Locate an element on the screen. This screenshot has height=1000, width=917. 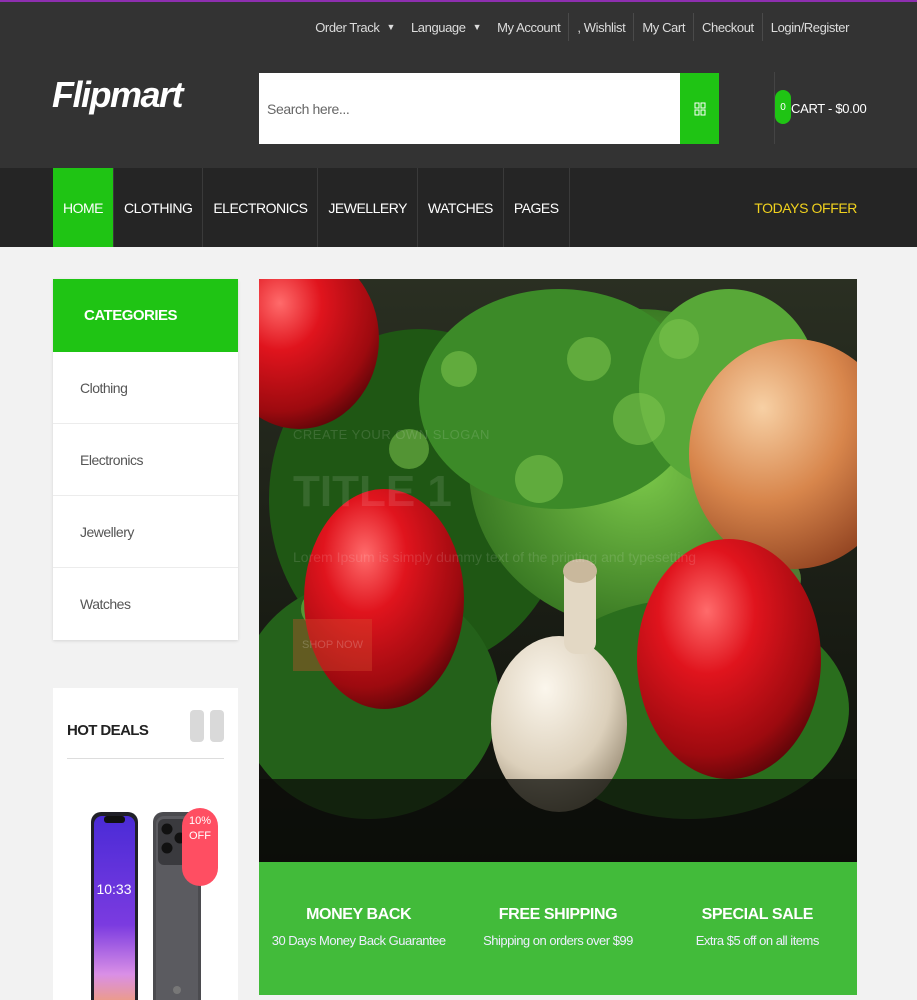
language-label: Language is located at coordinates (438, 27).